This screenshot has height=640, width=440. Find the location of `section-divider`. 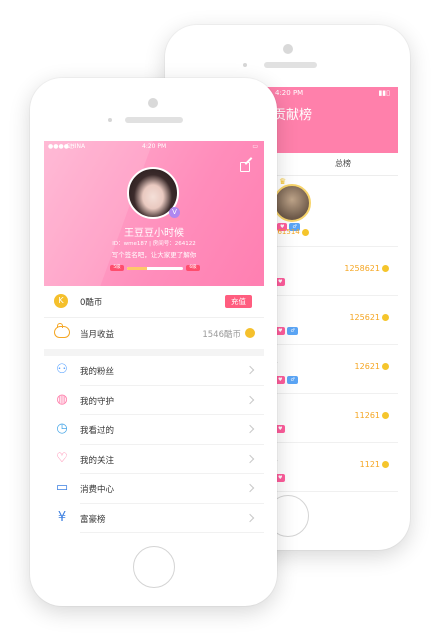

section-divider is located at coordinates (154, 352).